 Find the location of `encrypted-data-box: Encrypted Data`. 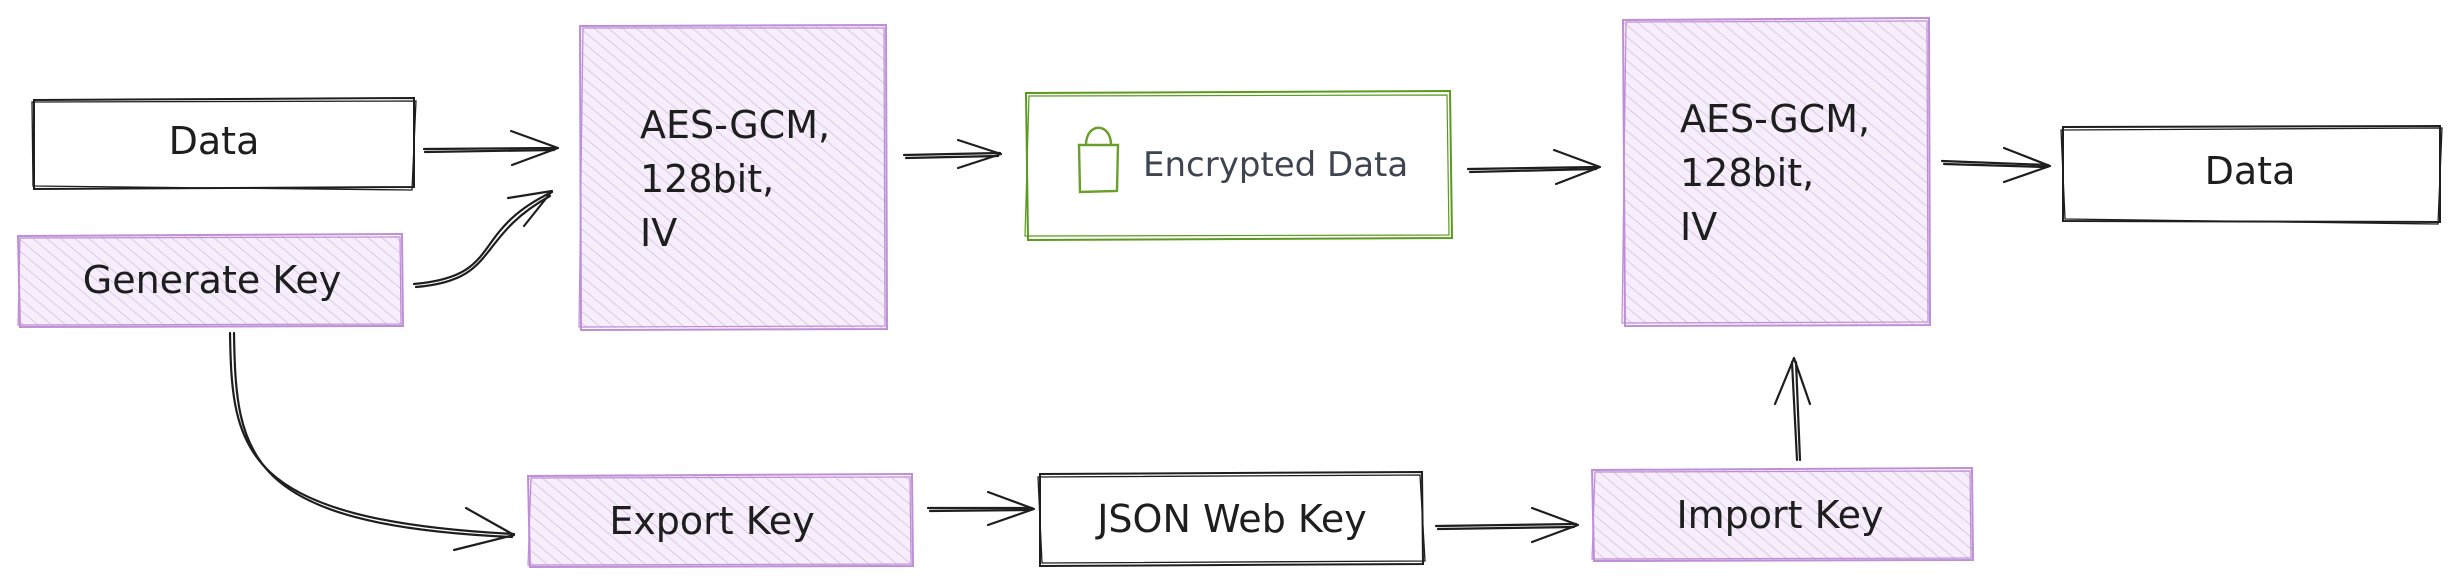

encrypted-data-box: Encrypted Data is located at coordinates (1239, 165).